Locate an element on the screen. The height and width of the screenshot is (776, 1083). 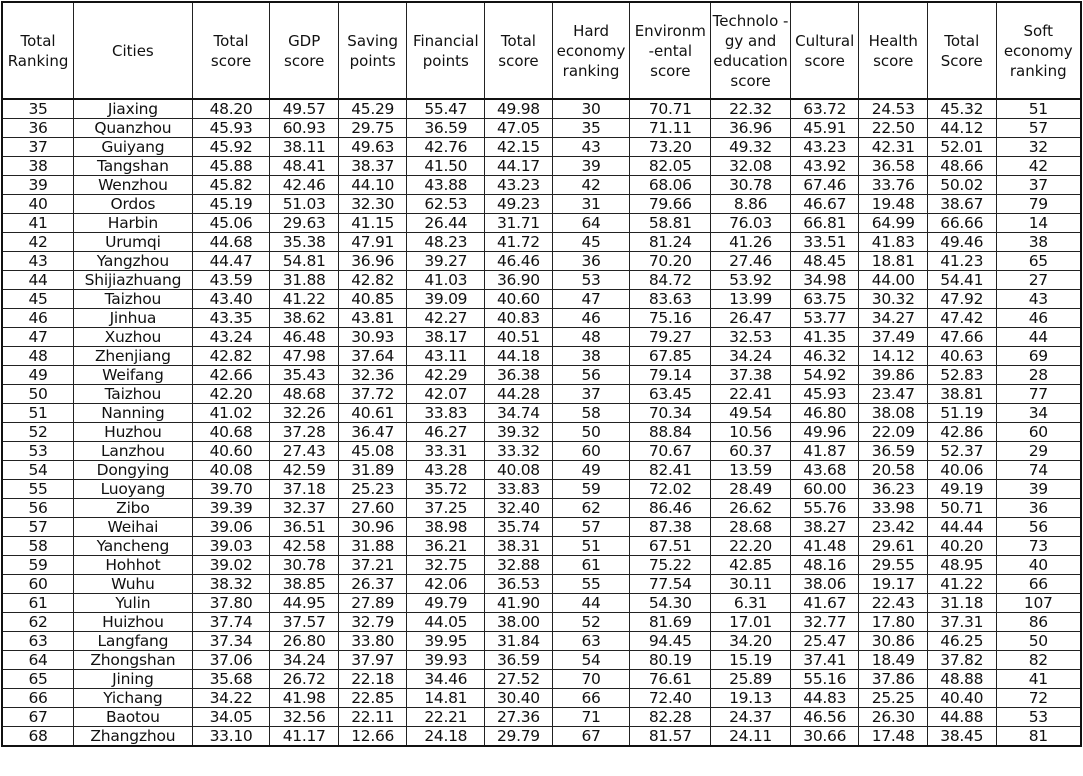
total-score-cell: 39.70 is located at coordinates (231, 489).